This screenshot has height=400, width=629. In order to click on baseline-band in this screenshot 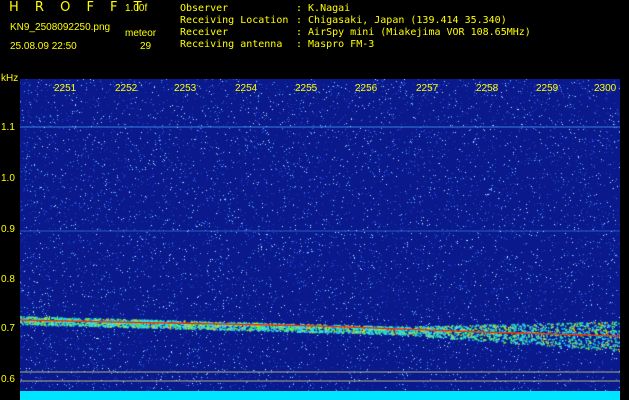, I will do `click(320, 395)`.